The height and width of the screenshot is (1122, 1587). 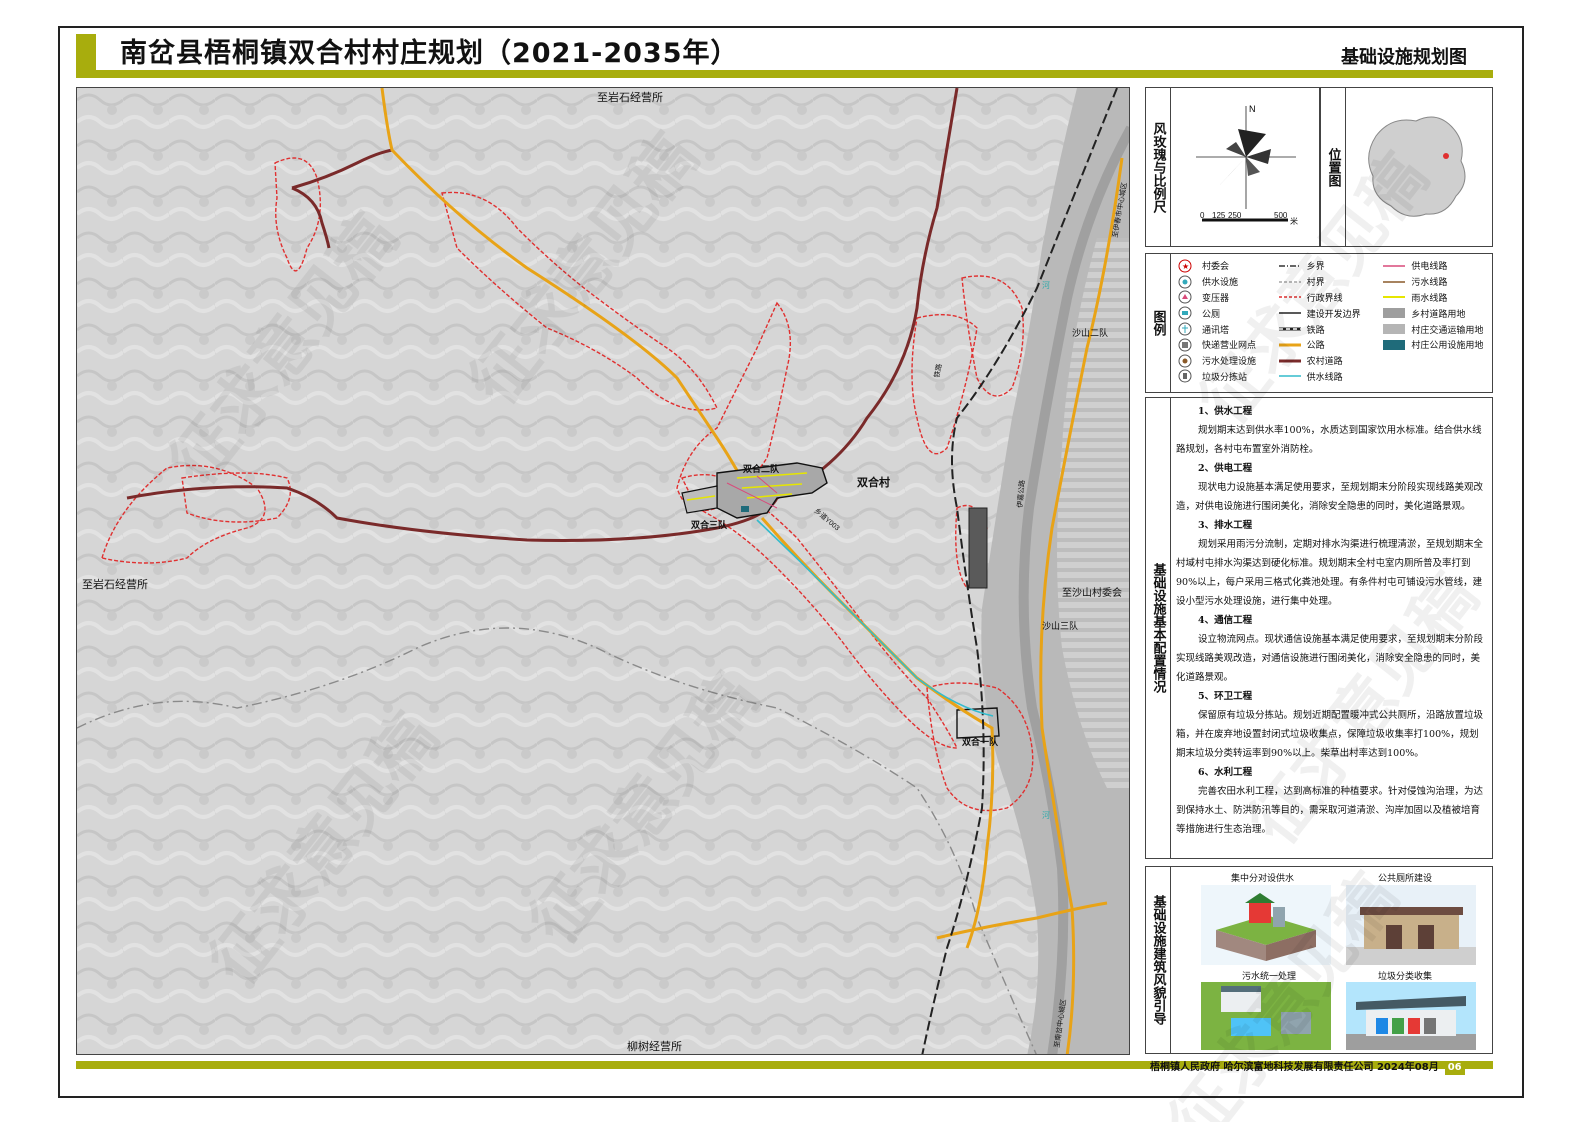 What do you see at coordinates (1225, 772) in the screenshot?
I see `note-heading: 6、水利工程` at bounding box center [1225, 772].